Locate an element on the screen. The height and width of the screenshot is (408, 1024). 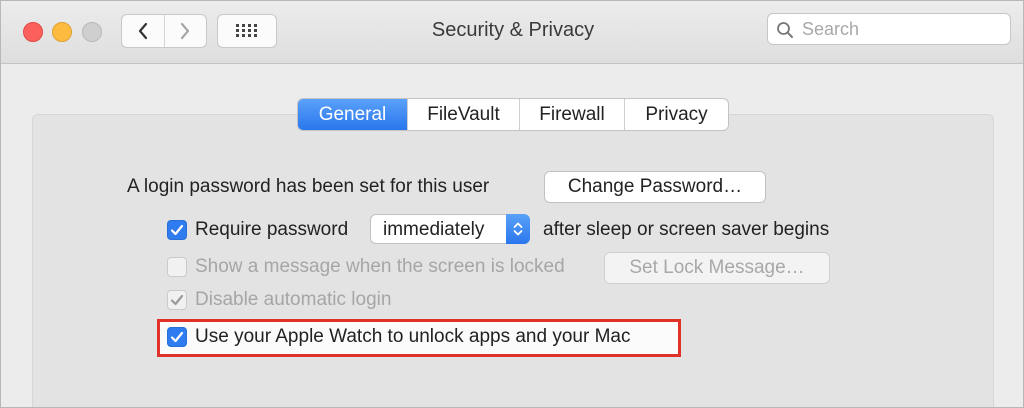
search-icon is located at coordinates (785, 30).